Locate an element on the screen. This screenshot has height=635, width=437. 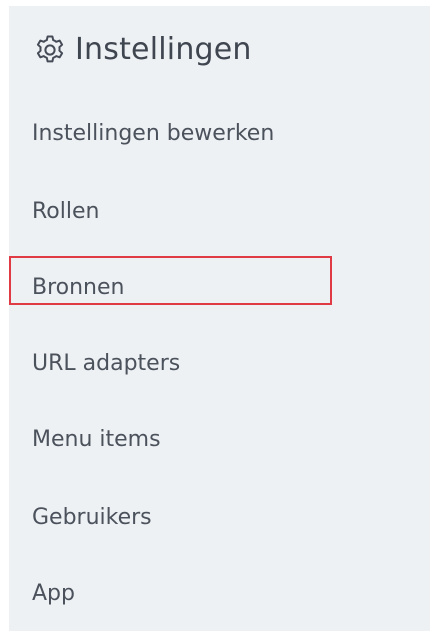
menu-item-label: Rollen is located at coordinates (66, 211).